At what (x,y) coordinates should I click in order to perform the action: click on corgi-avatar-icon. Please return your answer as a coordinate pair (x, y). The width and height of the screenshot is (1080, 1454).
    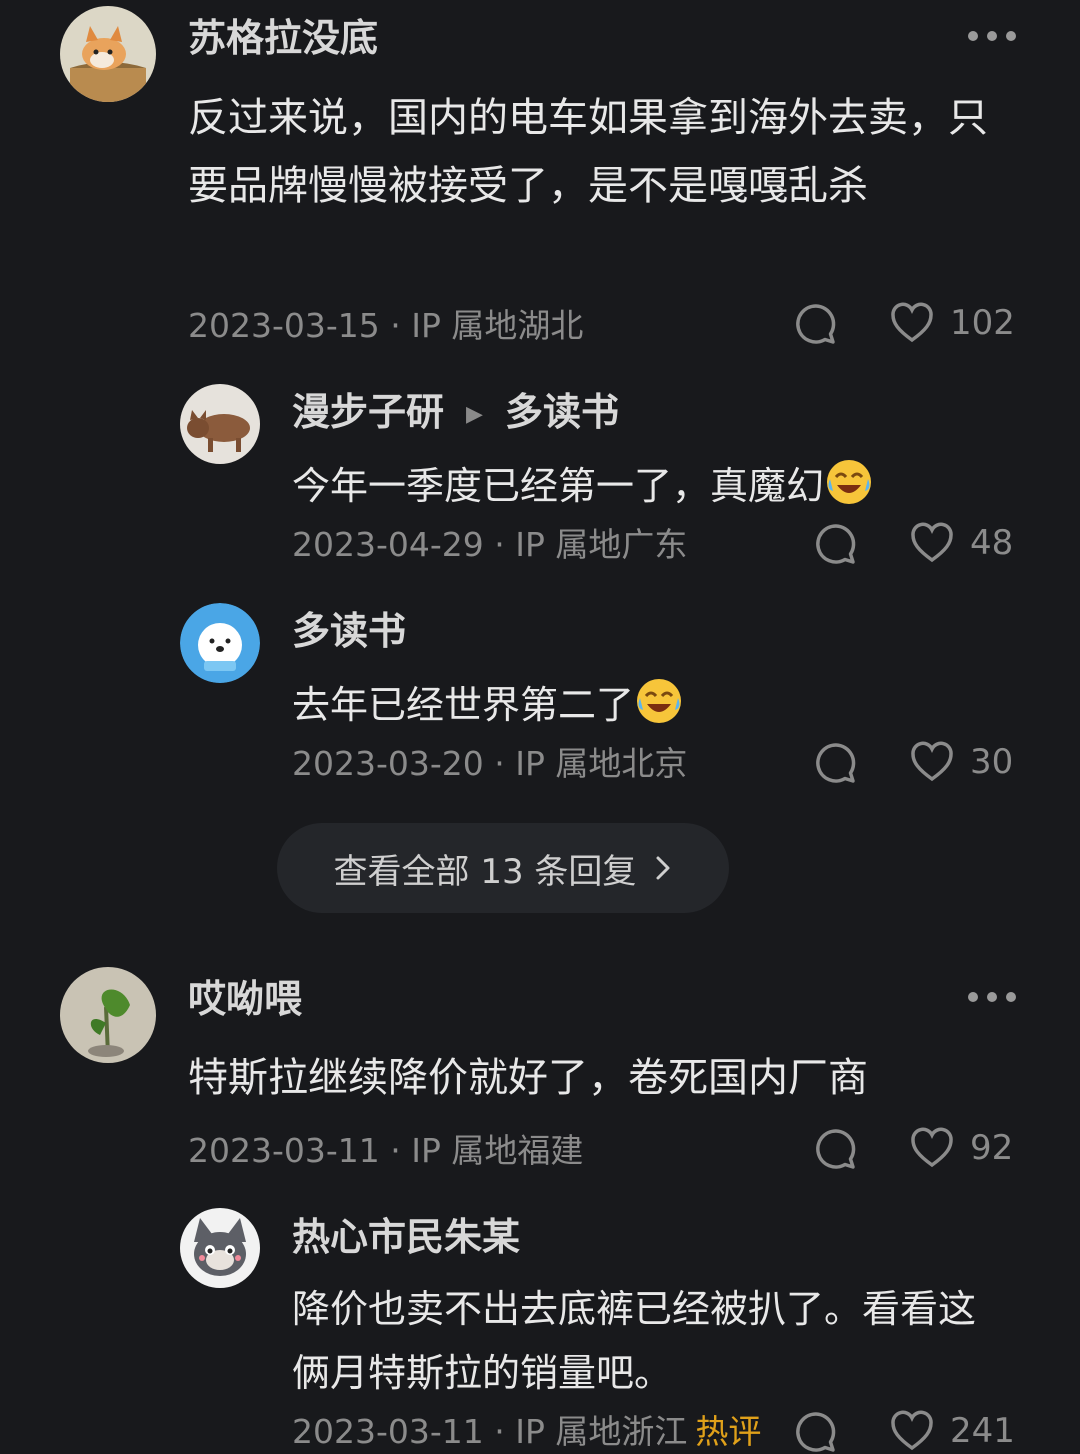
    Looking at the image, I should click on (108, 54).